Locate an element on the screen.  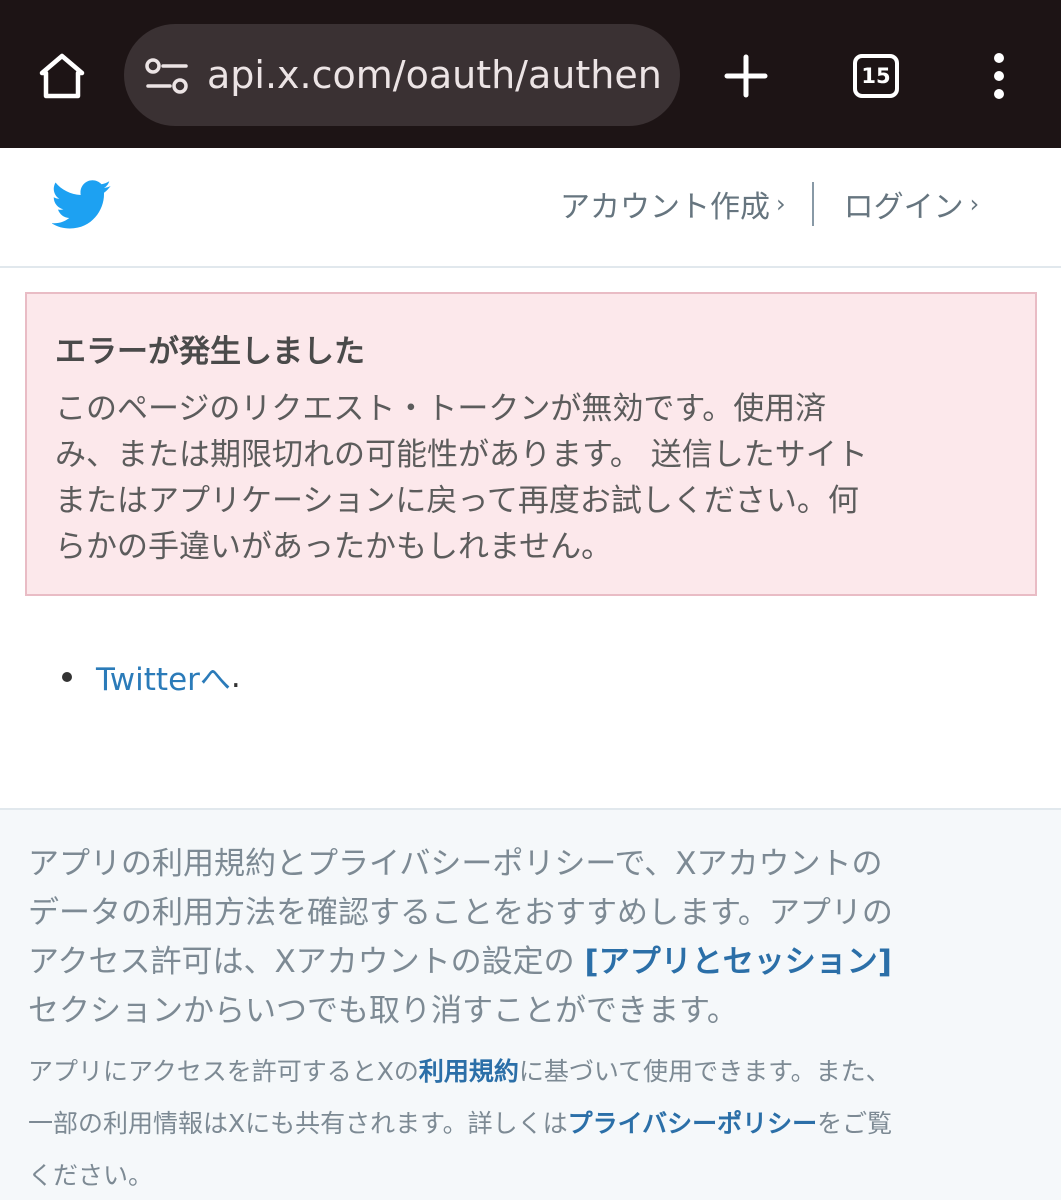
tab-count: 15 is located at coordinates (876, 76).